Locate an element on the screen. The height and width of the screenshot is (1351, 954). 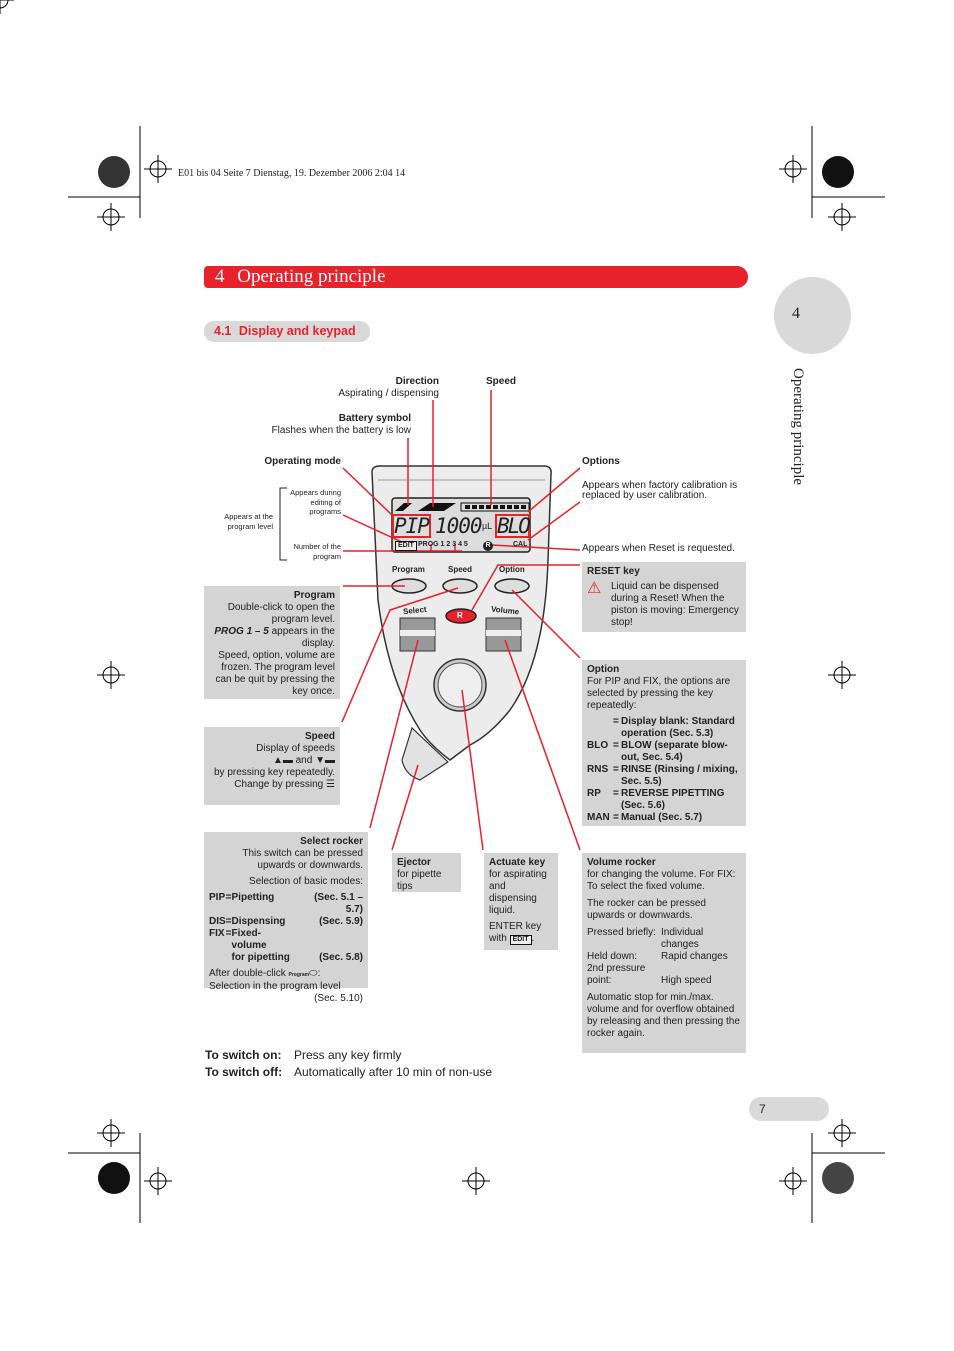
display-option: BLO is located at coordinates (514, 526).